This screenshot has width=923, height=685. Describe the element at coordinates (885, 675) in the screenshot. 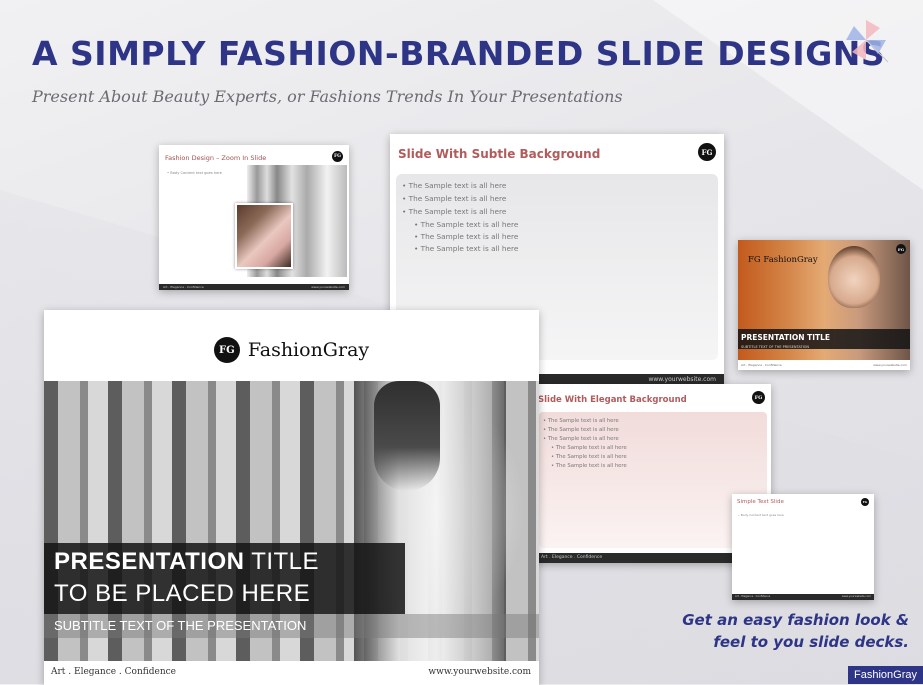

I see `brand-badge: FashionGray` at that location.